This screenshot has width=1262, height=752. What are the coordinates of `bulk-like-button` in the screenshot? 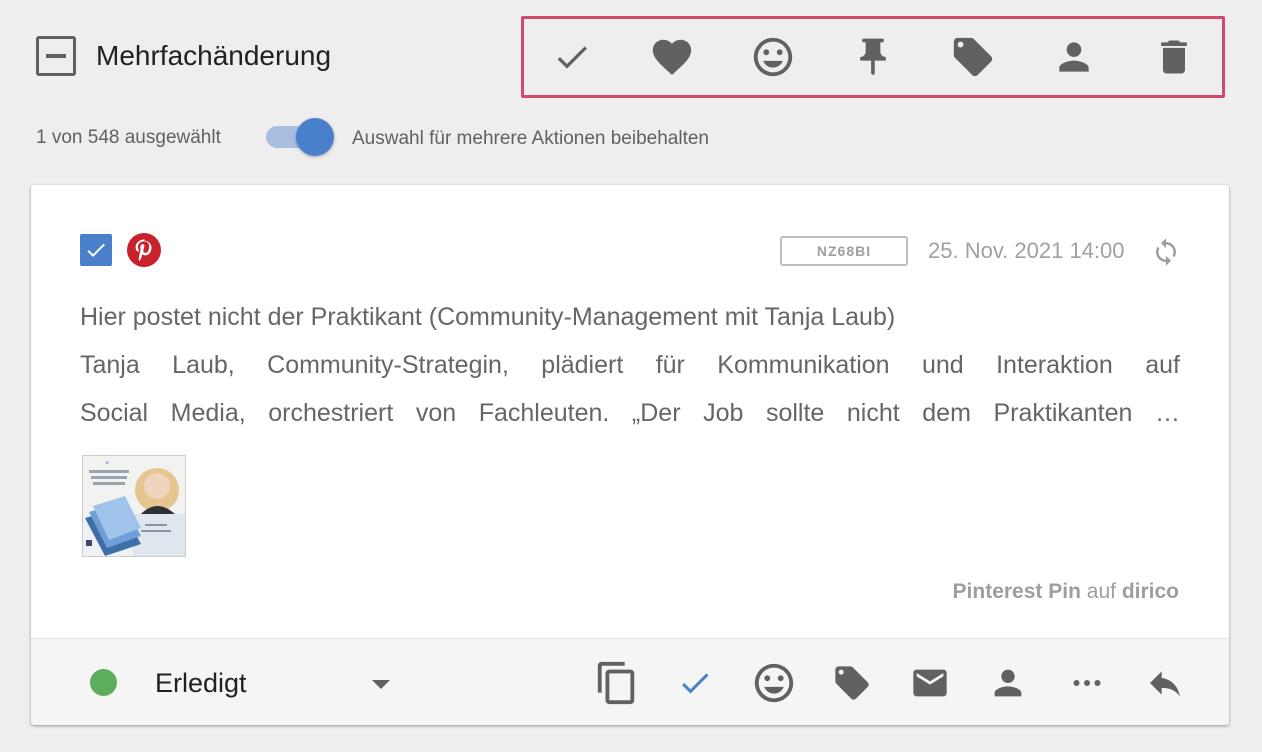 It's located at (672, 57).